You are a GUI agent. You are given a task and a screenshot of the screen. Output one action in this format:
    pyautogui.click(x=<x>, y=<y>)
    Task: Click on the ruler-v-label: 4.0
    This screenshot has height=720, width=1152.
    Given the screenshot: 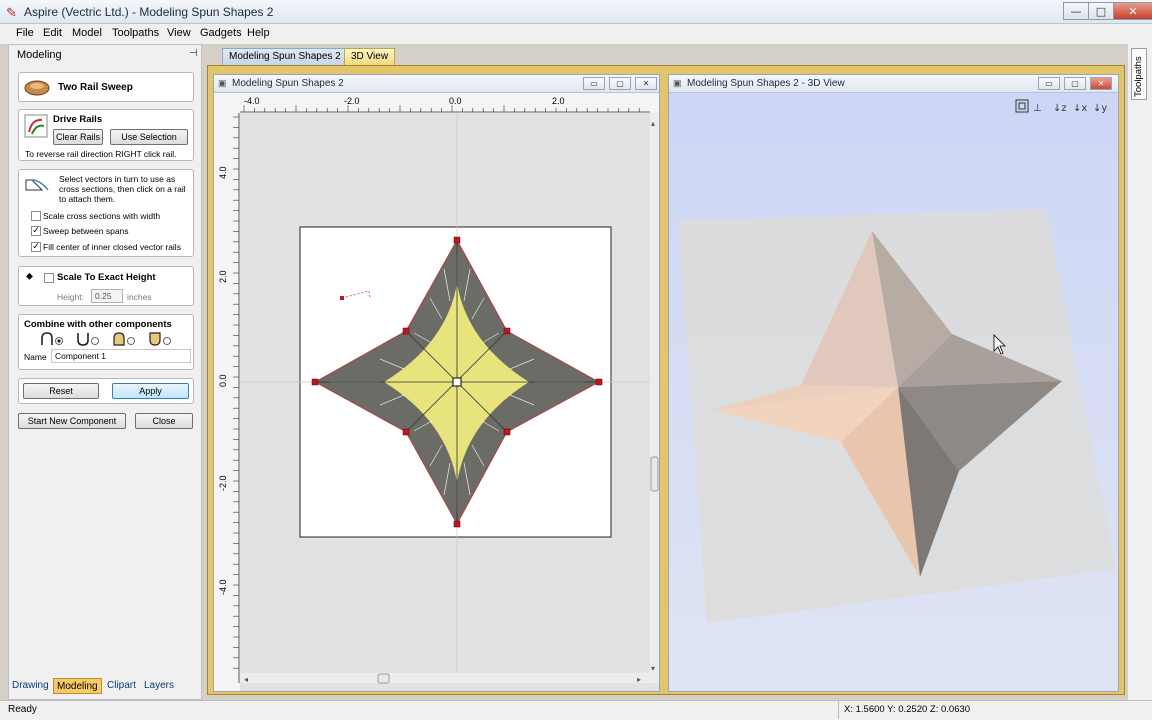 What is the action you would take?
    pyautogui.click(x=223, y=172)
    